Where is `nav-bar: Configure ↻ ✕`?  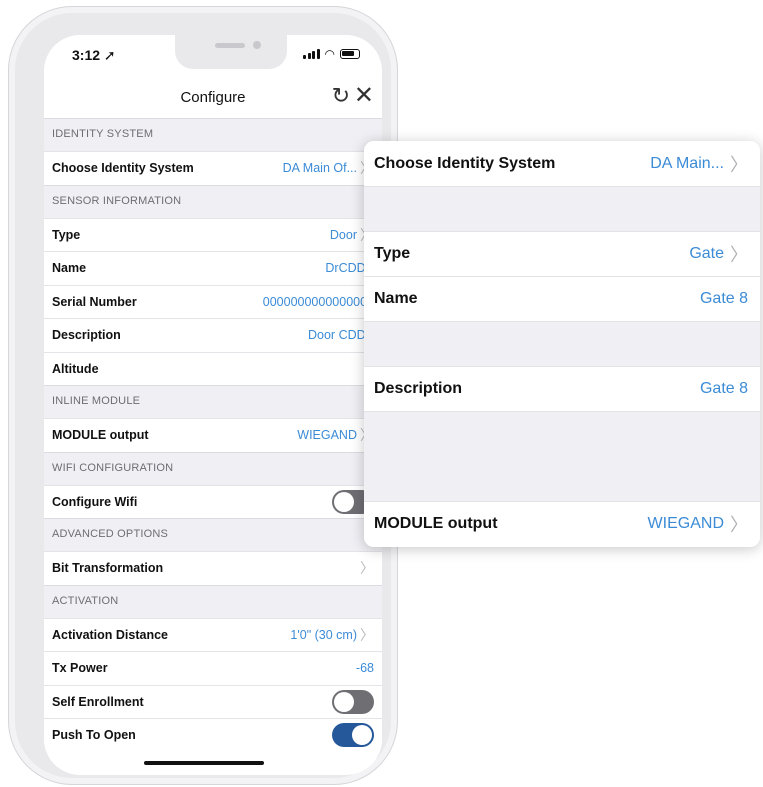 nav-bar: Configure ↻ ✕ is located at coordinates (213, 99).